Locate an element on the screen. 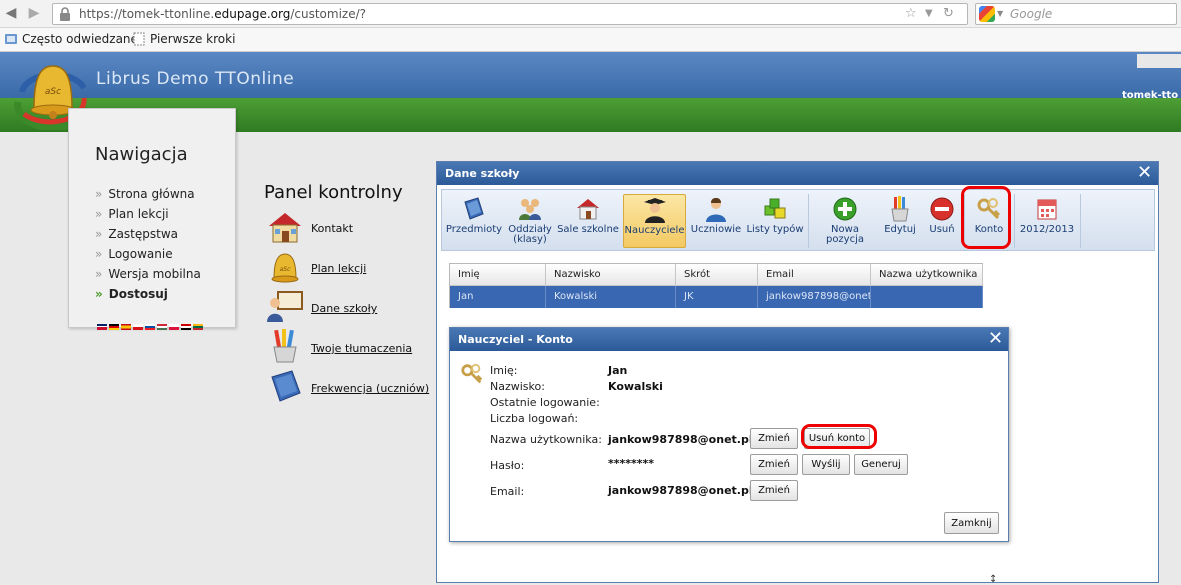 Image resolution: width=1181 pixels, height=585 pixels. column-header-username: Nazwa użytkownika is located at coordinates (927, 275).